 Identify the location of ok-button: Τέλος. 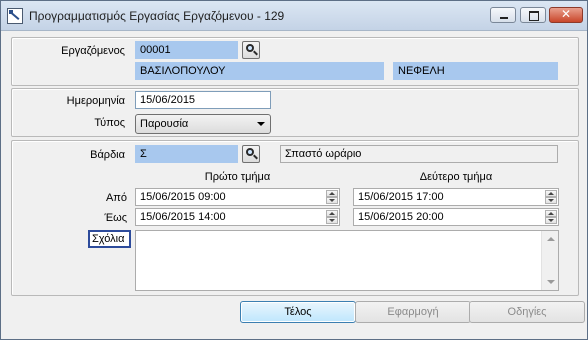
(298, 312).